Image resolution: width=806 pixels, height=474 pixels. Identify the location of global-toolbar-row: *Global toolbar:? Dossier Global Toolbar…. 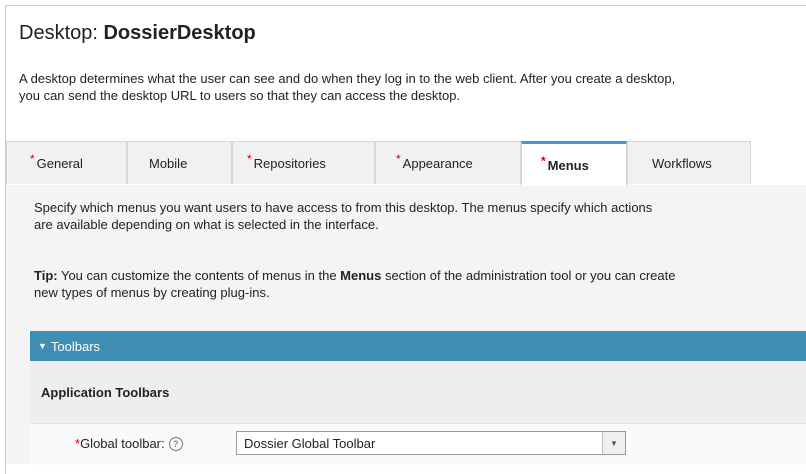
(418, 444).